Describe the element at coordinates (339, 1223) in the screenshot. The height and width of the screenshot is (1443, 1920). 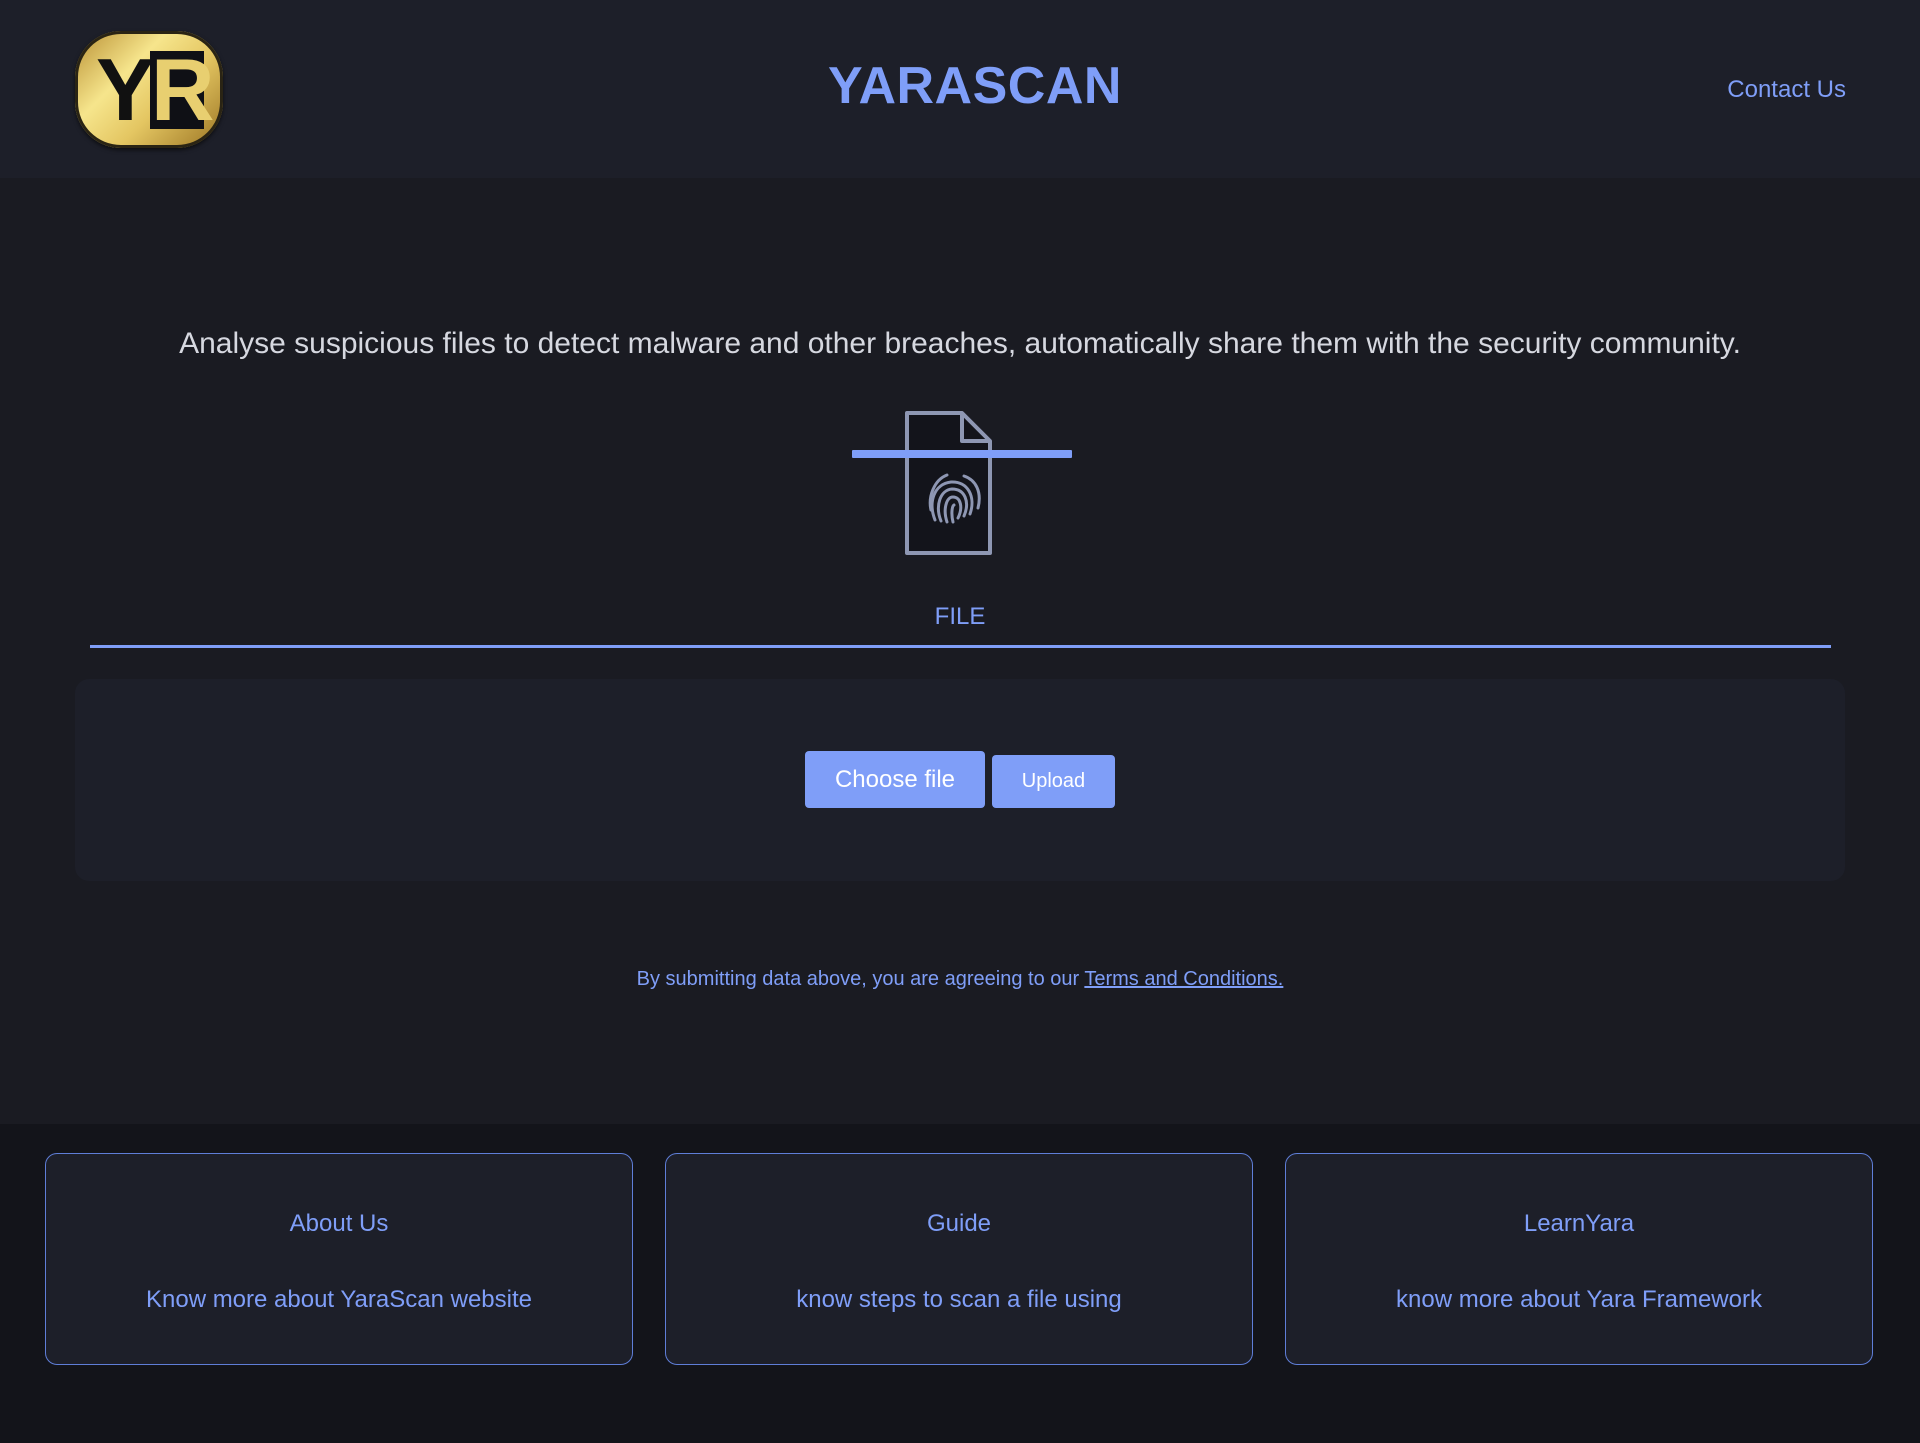
I see `card-title: About Us` at that location.